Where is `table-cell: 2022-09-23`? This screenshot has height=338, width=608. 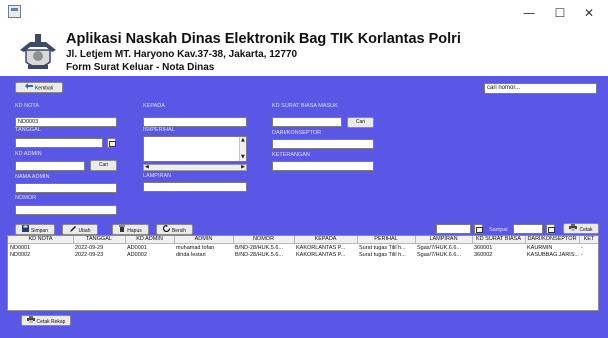 table-cell: 2022-09-23 is located at coordinates (99, 255).